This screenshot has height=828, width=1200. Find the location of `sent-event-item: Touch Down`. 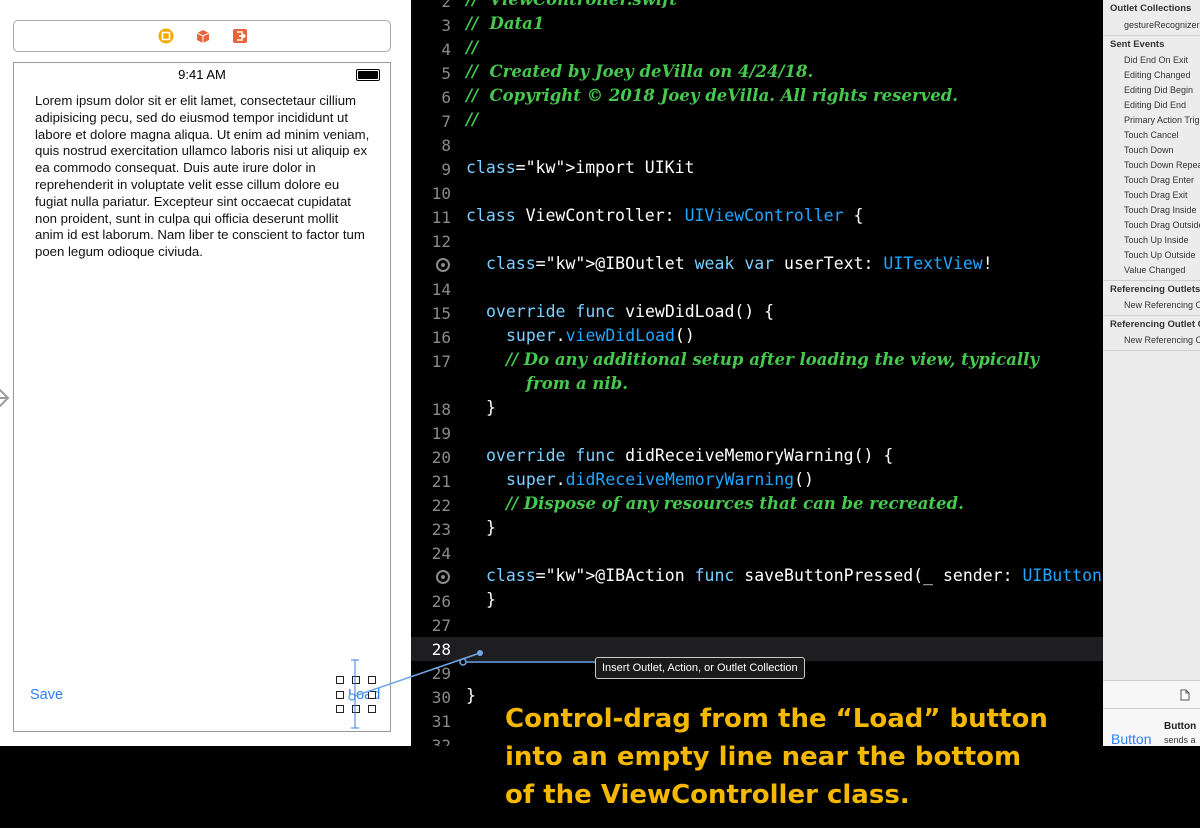

sent-event-item: Touch Down is located at coordinates (1149, 150).